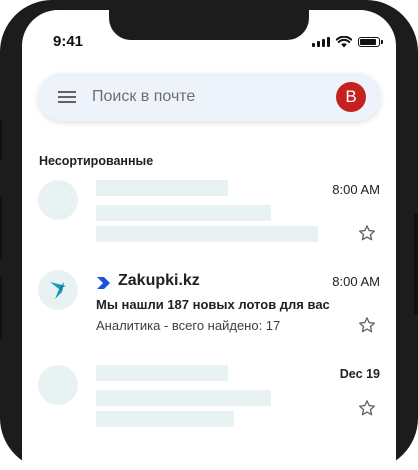 Image resolution: width=418 pixels, height=470 pixels. Describe the element at coordinates (67, 97) in the screenshot. I see `menu-icon` at that location.